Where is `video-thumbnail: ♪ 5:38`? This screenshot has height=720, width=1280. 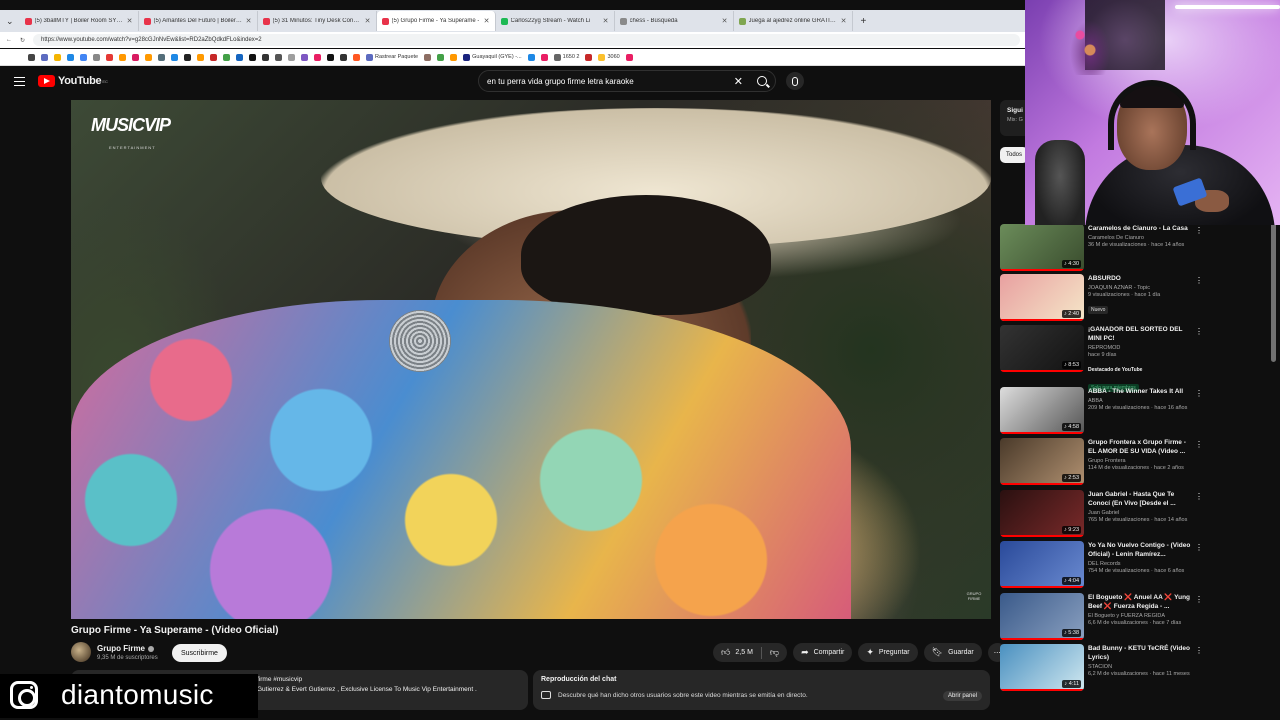 video-thumbnail: ♪ 5:38 is located at coordinates (1042, 616).